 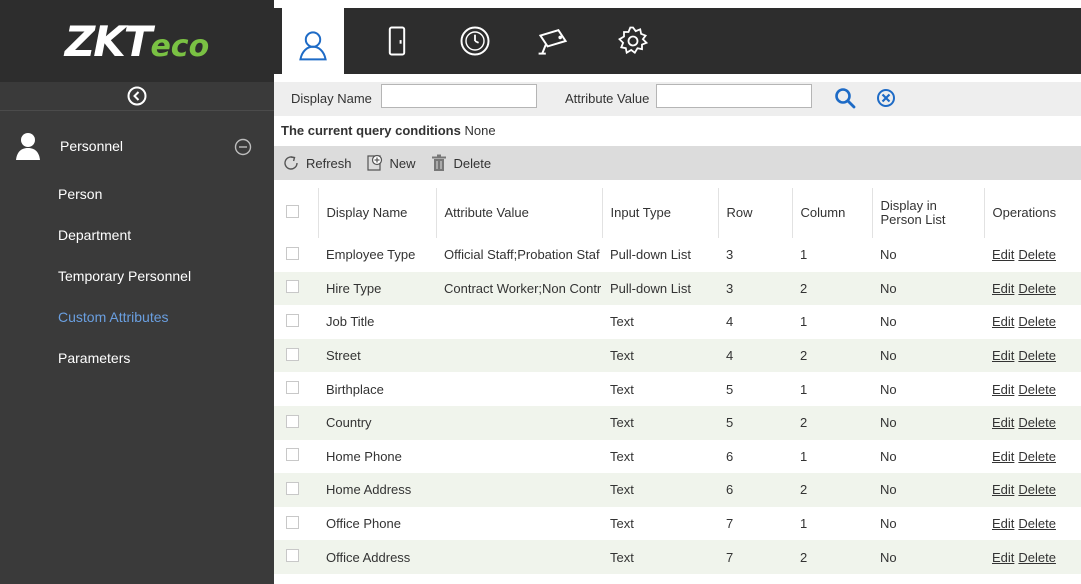 I want to click on table-row: Office Phone Text 7 1 No Edit Delete, so click(x=677, y=523).